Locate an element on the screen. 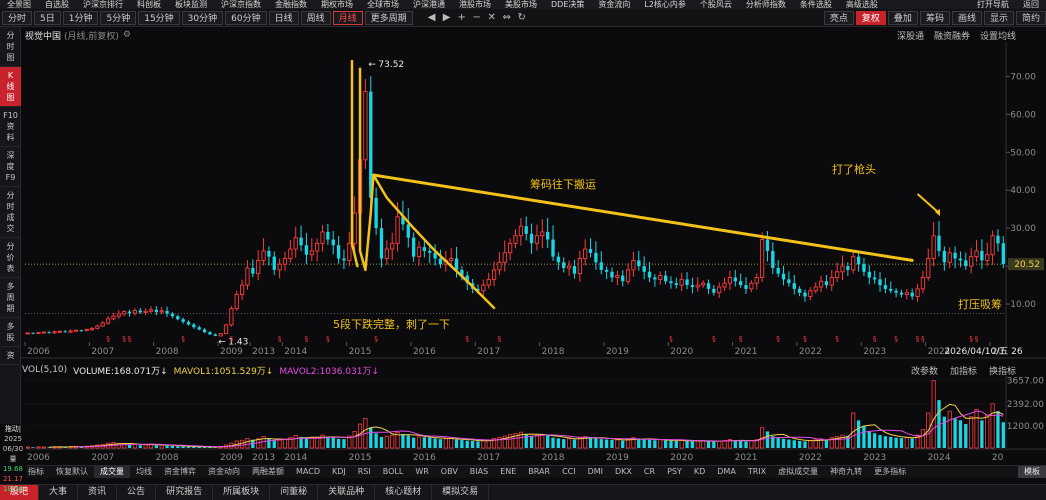 The image size is (1046, 500). top-menu-right-item: 返回 is located at coordinates (1031, 4).